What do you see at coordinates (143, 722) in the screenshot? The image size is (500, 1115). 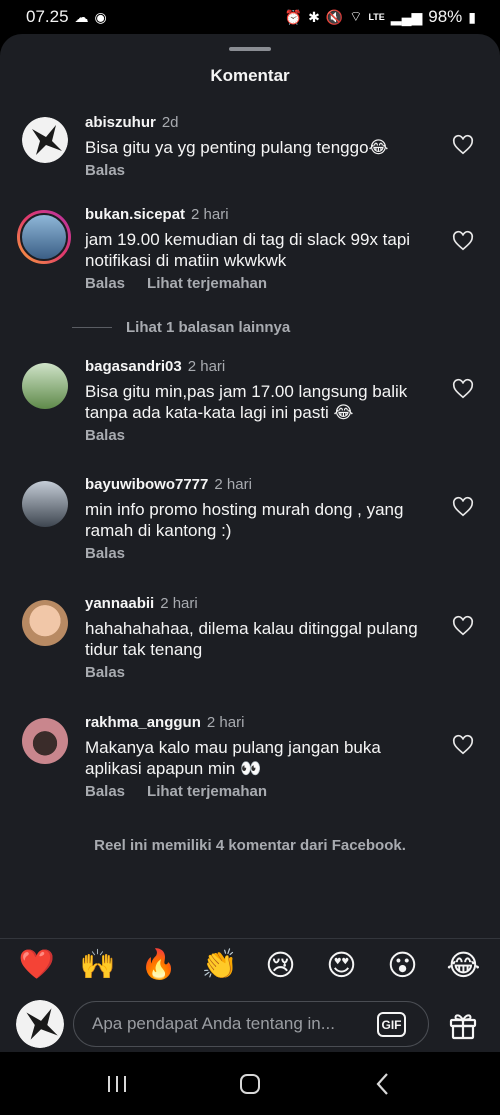 I see `username: rakhma_anggun` at bounding box center [143, 722].